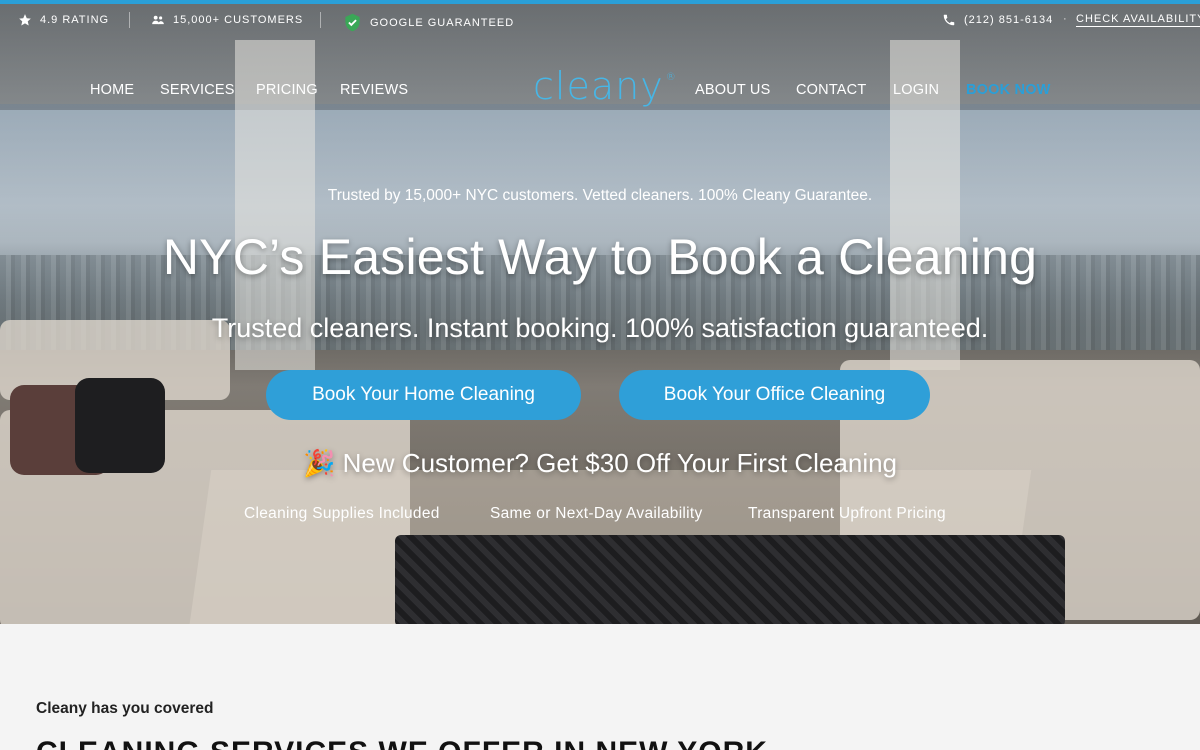  I want to click on customers-item: 15,000+ CUSTOMERS, so click(227, 20).